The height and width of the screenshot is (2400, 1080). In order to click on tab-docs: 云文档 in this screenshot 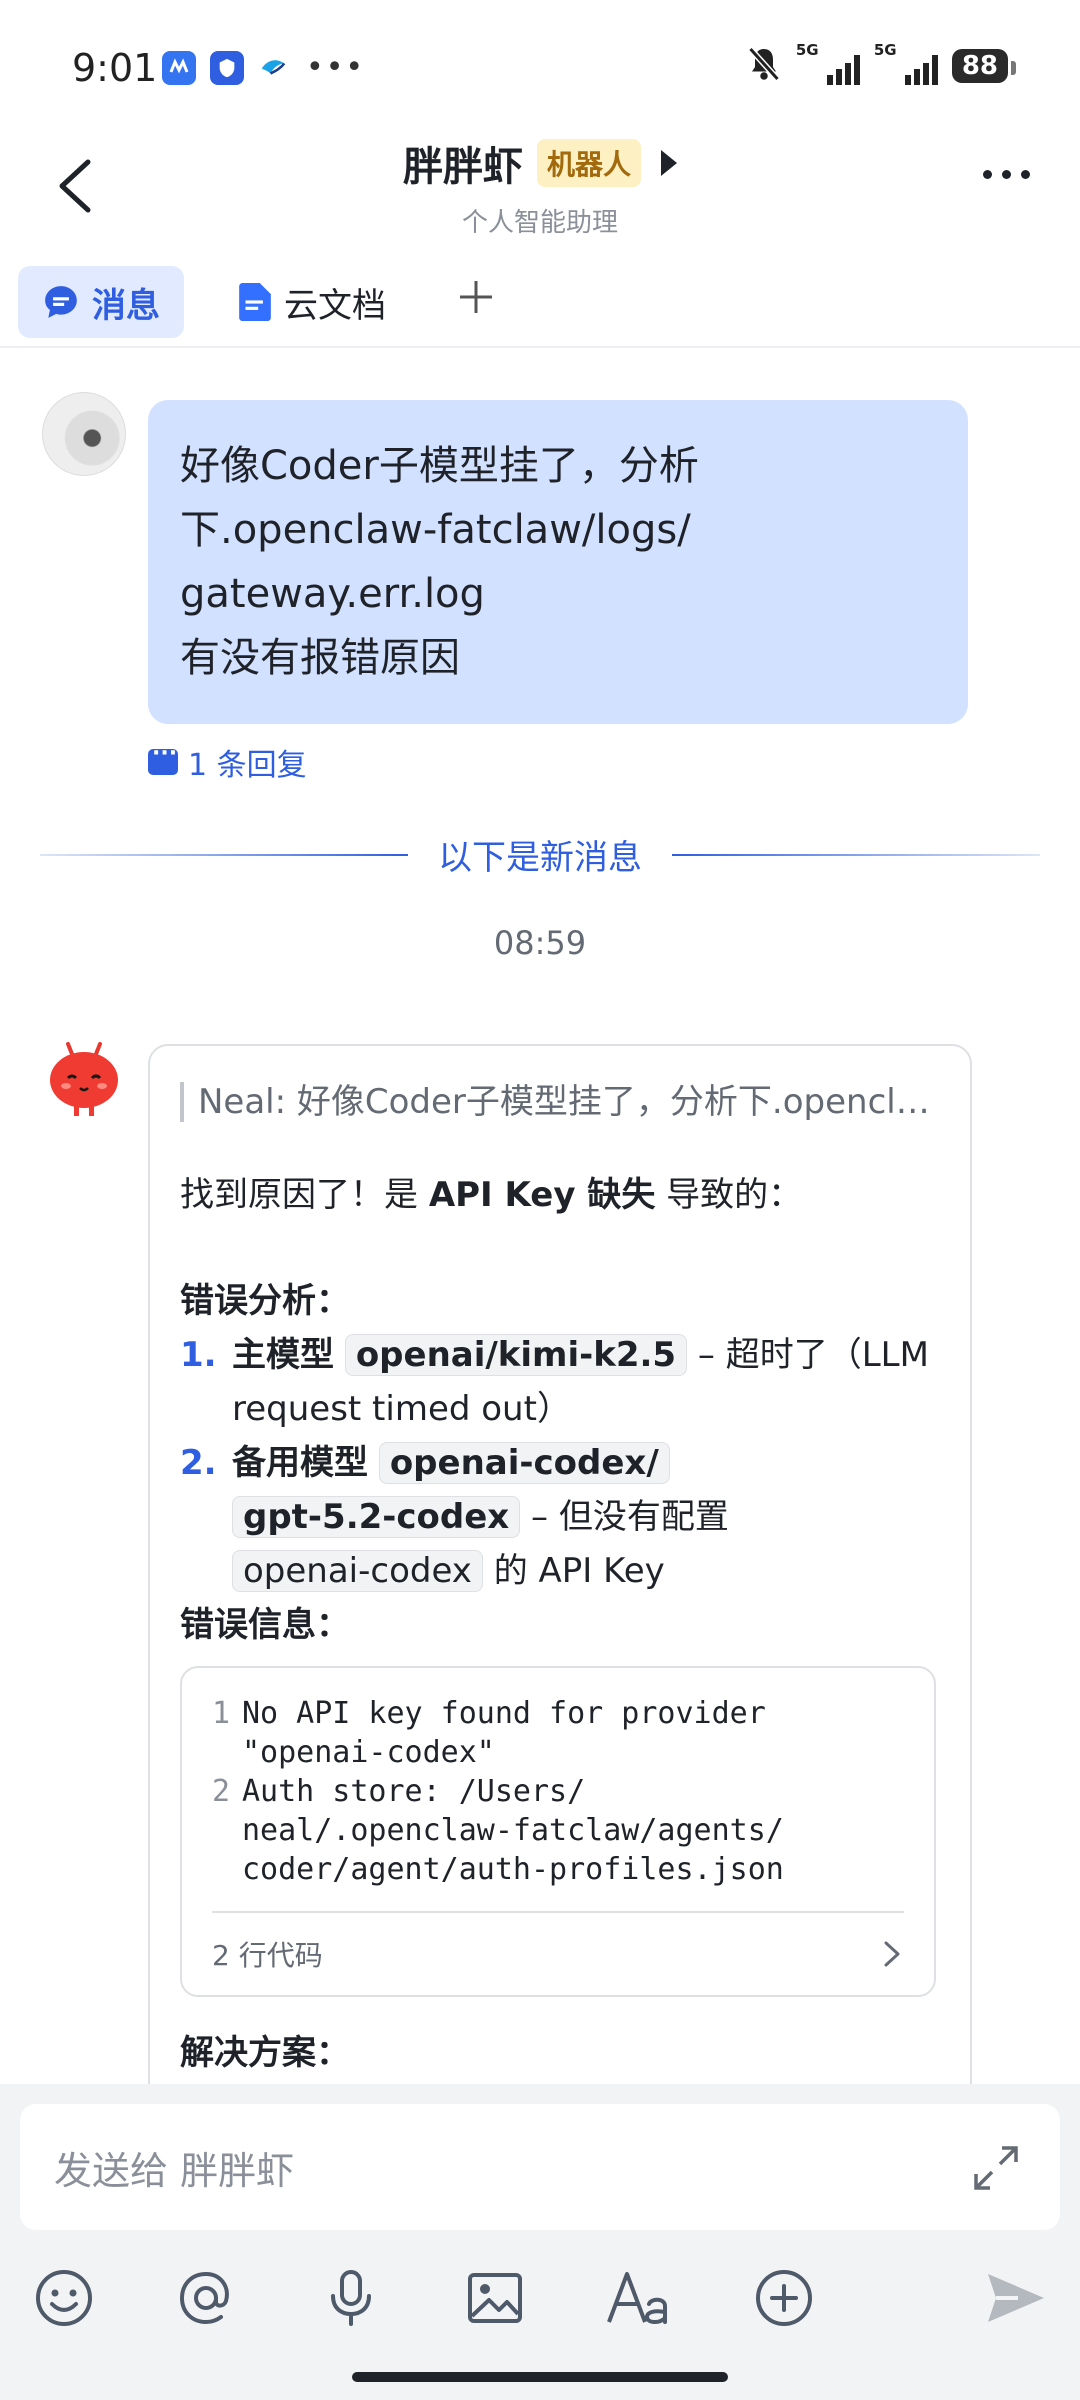, I will do `click(312, 302)`.